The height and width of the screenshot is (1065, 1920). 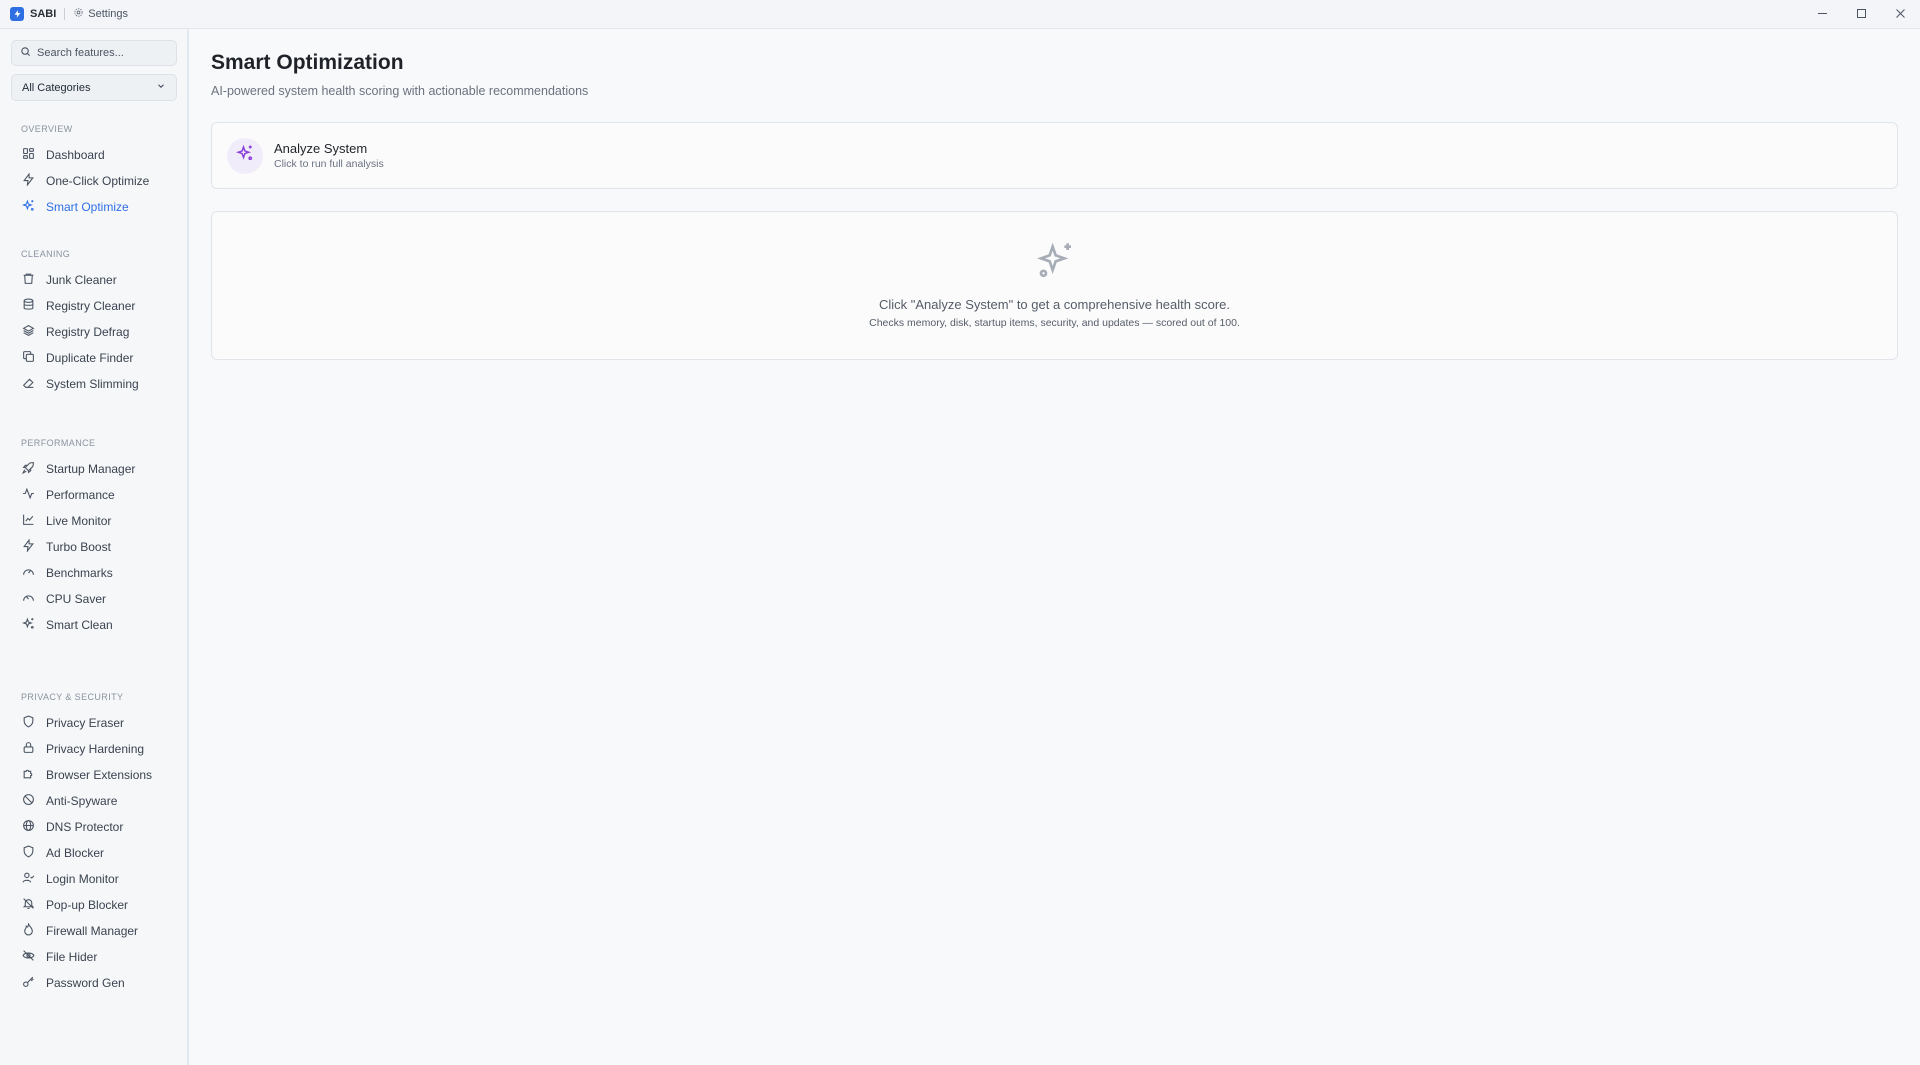 I want to click on line-chart-icon, so click(x=28, y=521).